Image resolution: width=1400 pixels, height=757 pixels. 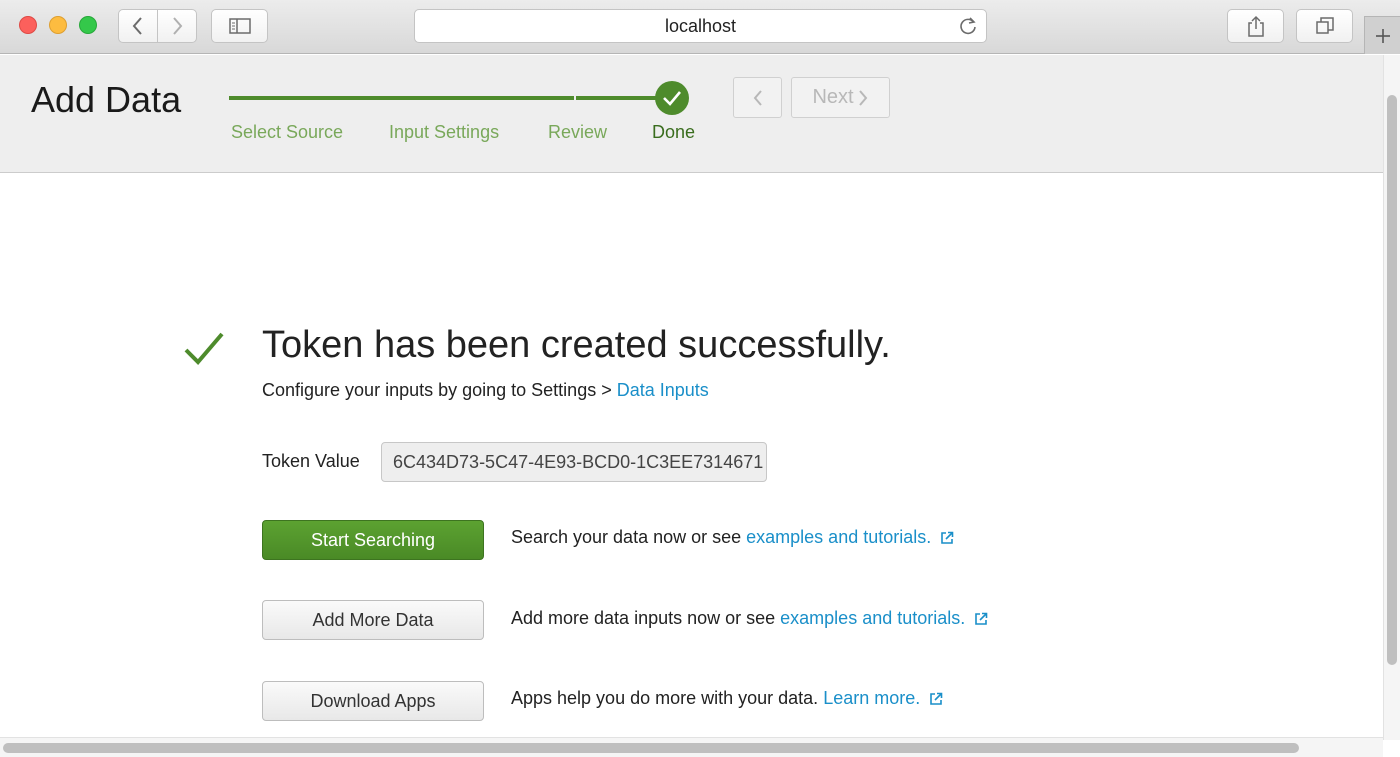 I want to click on history-nav, so click(x=157, y=26).